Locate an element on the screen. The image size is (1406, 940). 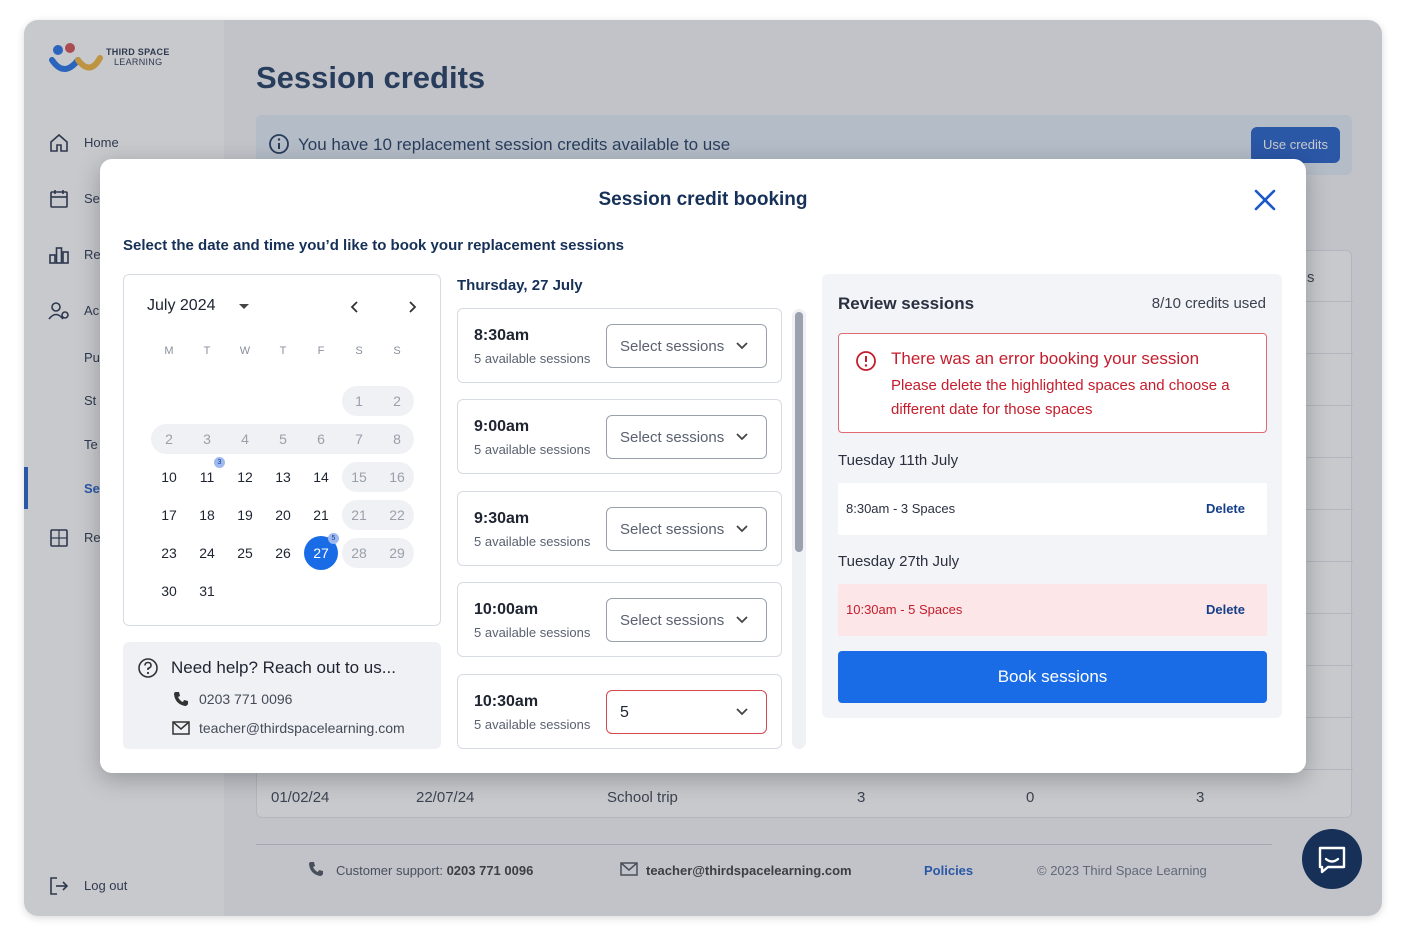
calendar-day: 26 is located at coordinates (283, 553).